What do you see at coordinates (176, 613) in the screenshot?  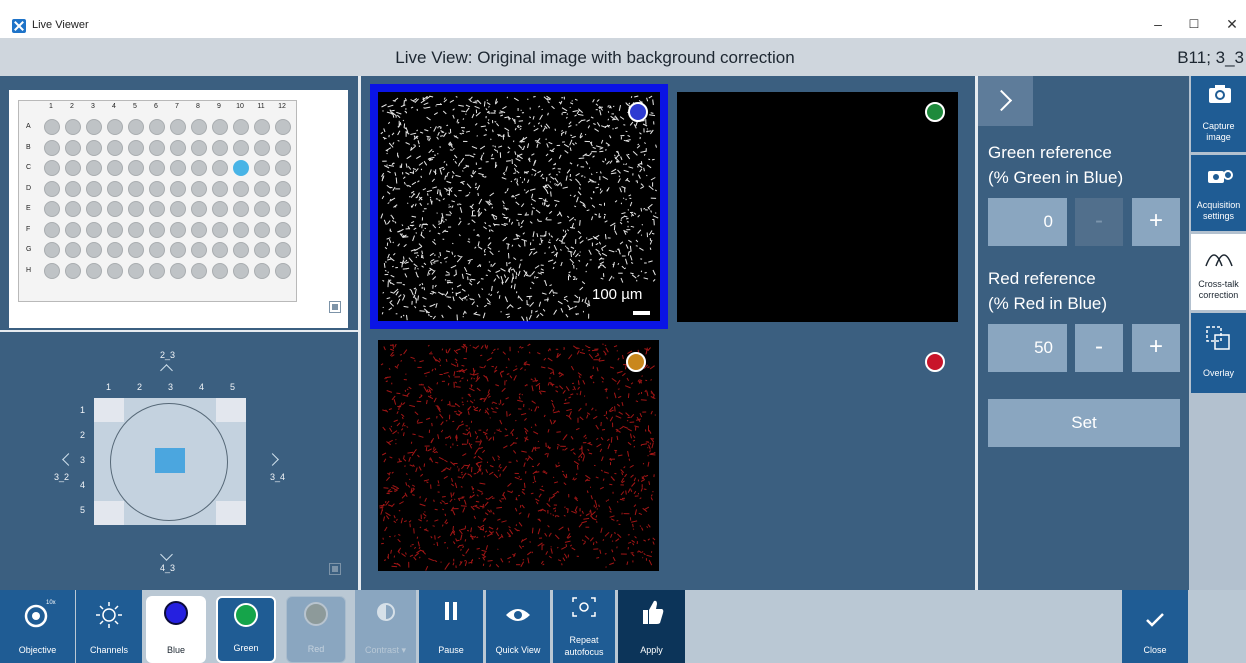 I see `blue-channel-icon` at bounding box center [176, 613].